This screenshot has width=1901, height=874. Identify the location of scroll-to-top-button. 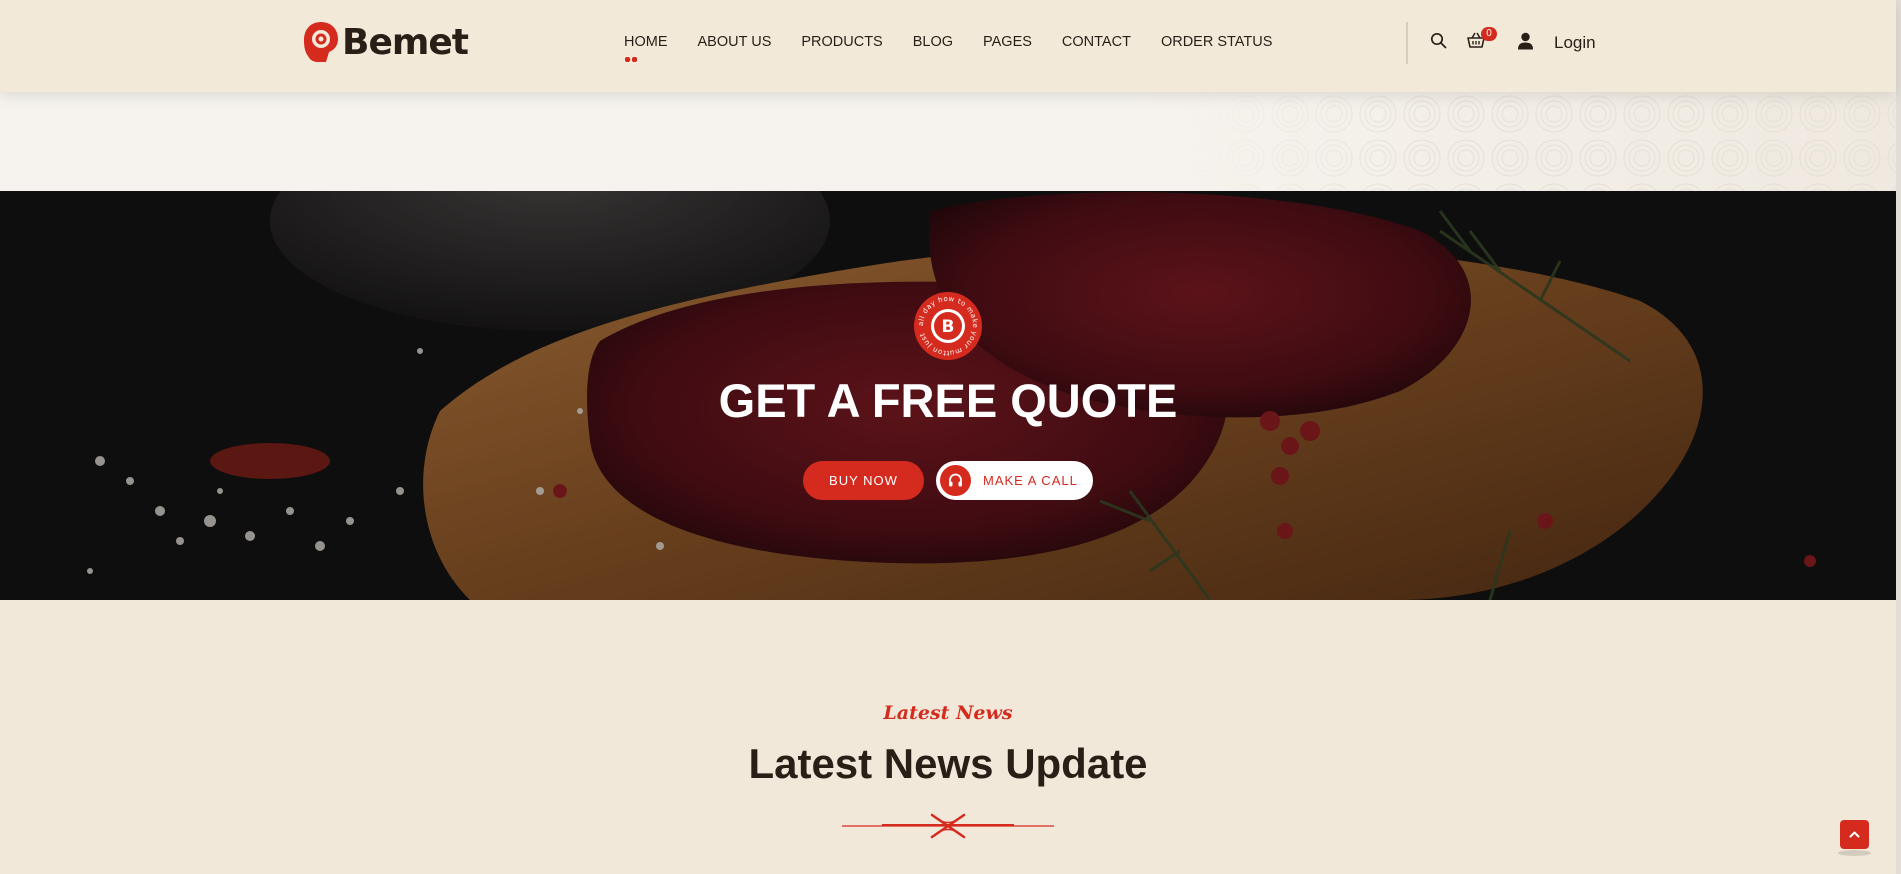
(1854, 834).